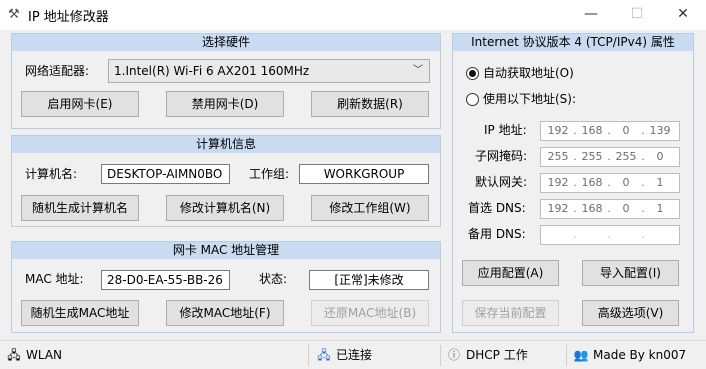  Describe the element at coordinates (226, 42) in the screenshot. I see `hardware-group-header: 选择硬件` at that location.